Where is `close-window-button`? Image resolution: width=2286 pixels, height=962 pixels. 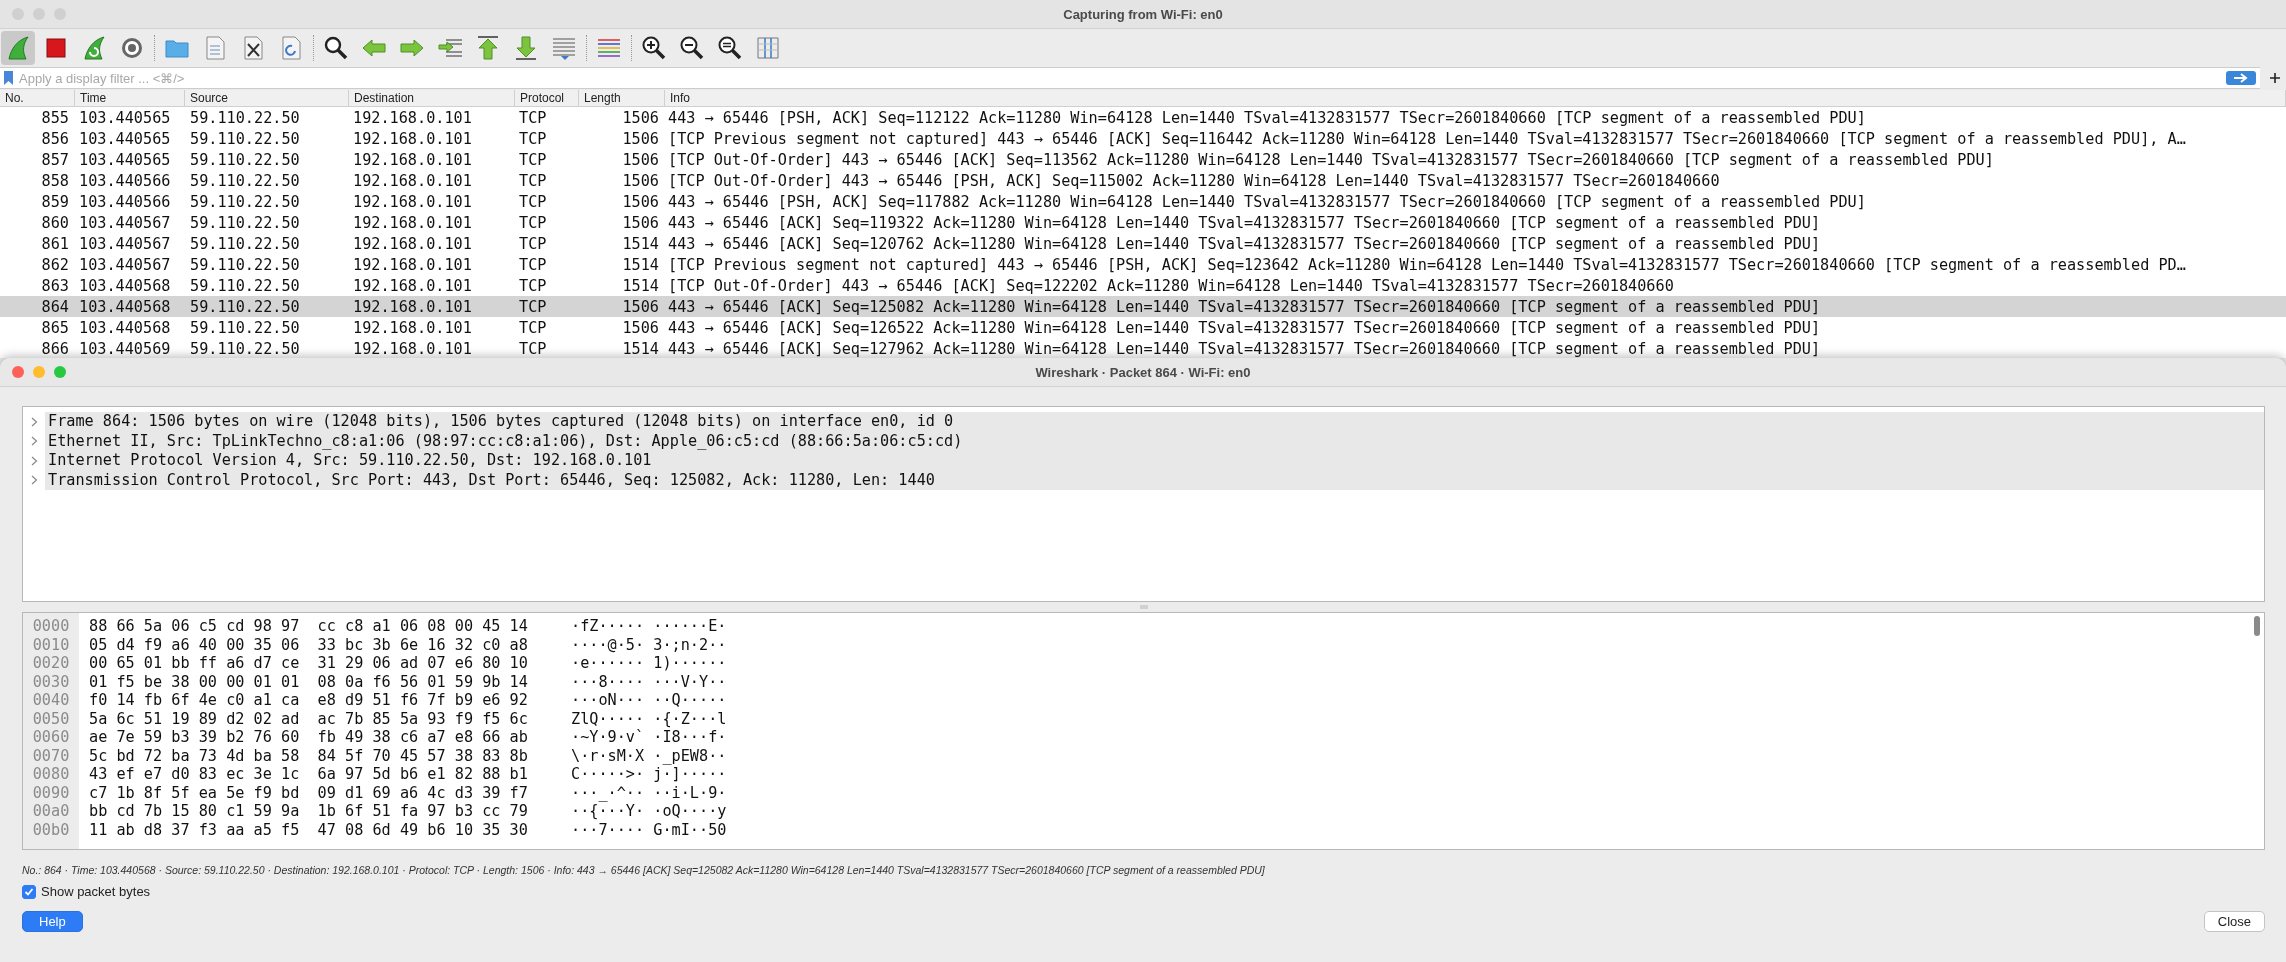 close-window-button is located at coordinates (18, 372).